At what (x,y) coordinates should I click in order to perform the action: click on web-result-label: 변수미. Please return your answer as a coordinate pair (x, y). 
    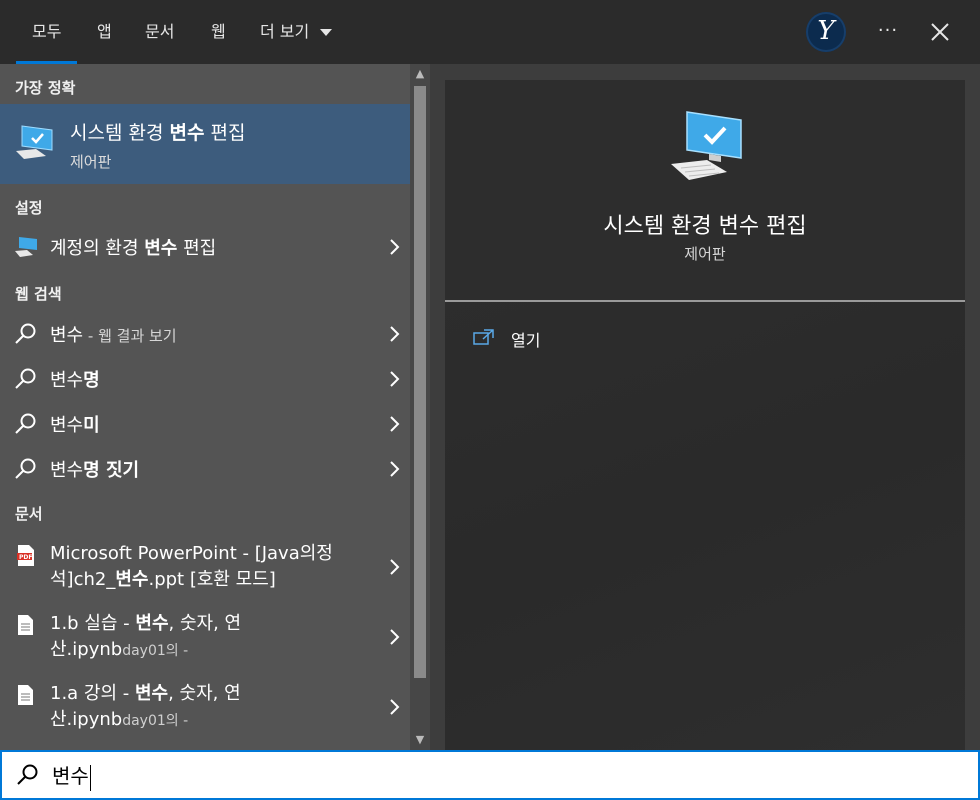
    Looking at the image, I should click on (75, 425).